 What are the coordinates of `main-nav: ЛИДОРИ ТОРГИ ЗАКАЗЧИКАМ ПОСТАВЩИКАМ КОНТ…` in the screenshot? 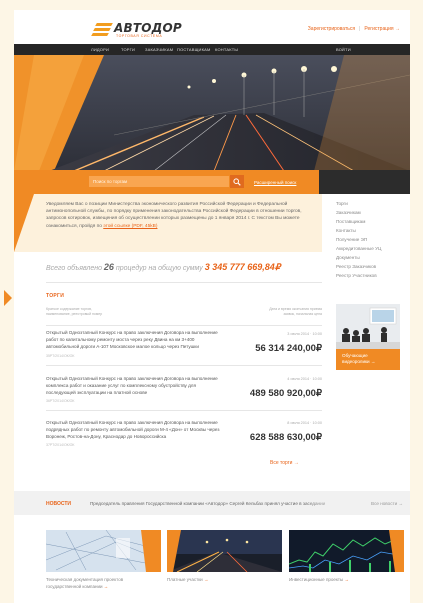 It's located at (212, 49).